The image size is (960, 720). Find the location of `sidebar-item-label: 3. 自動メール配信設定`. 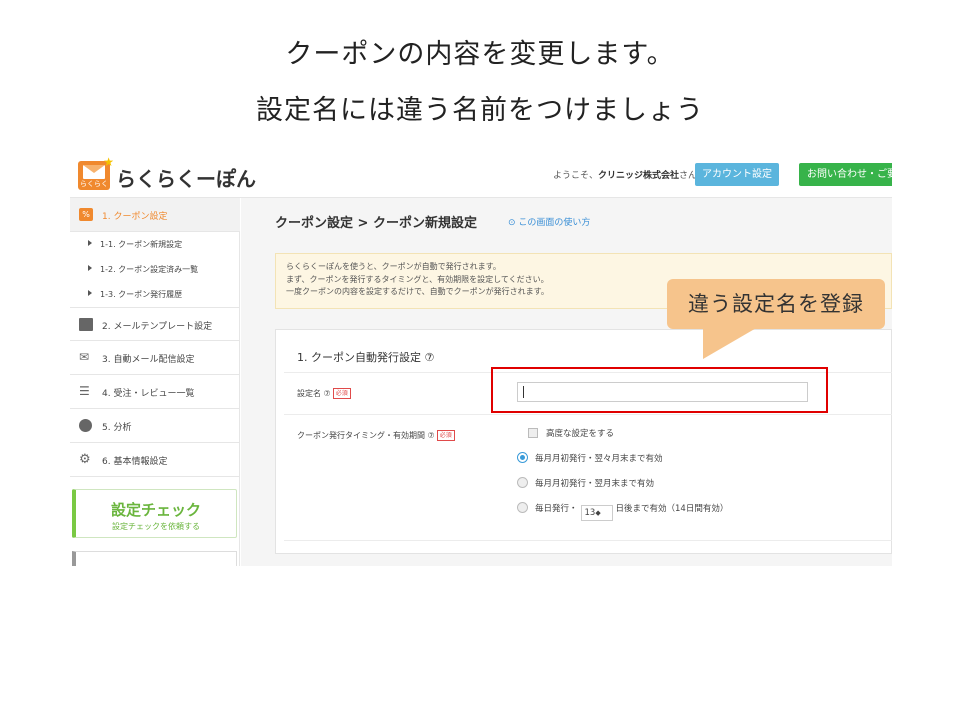

sidebar-item-label: 3. 自動メール配信設定 is located at coordinates (148, 360).